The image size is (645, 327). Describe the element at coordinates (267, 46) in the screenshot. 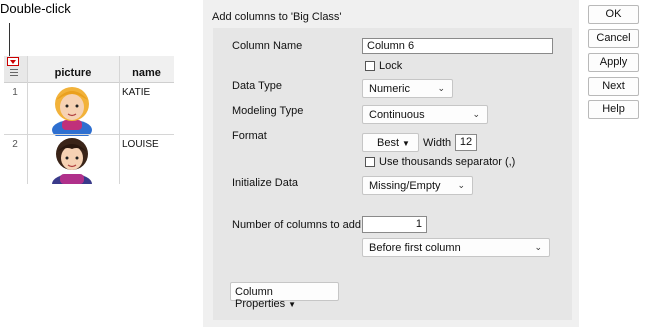

I see `column-name-label: Column Name` at that location.